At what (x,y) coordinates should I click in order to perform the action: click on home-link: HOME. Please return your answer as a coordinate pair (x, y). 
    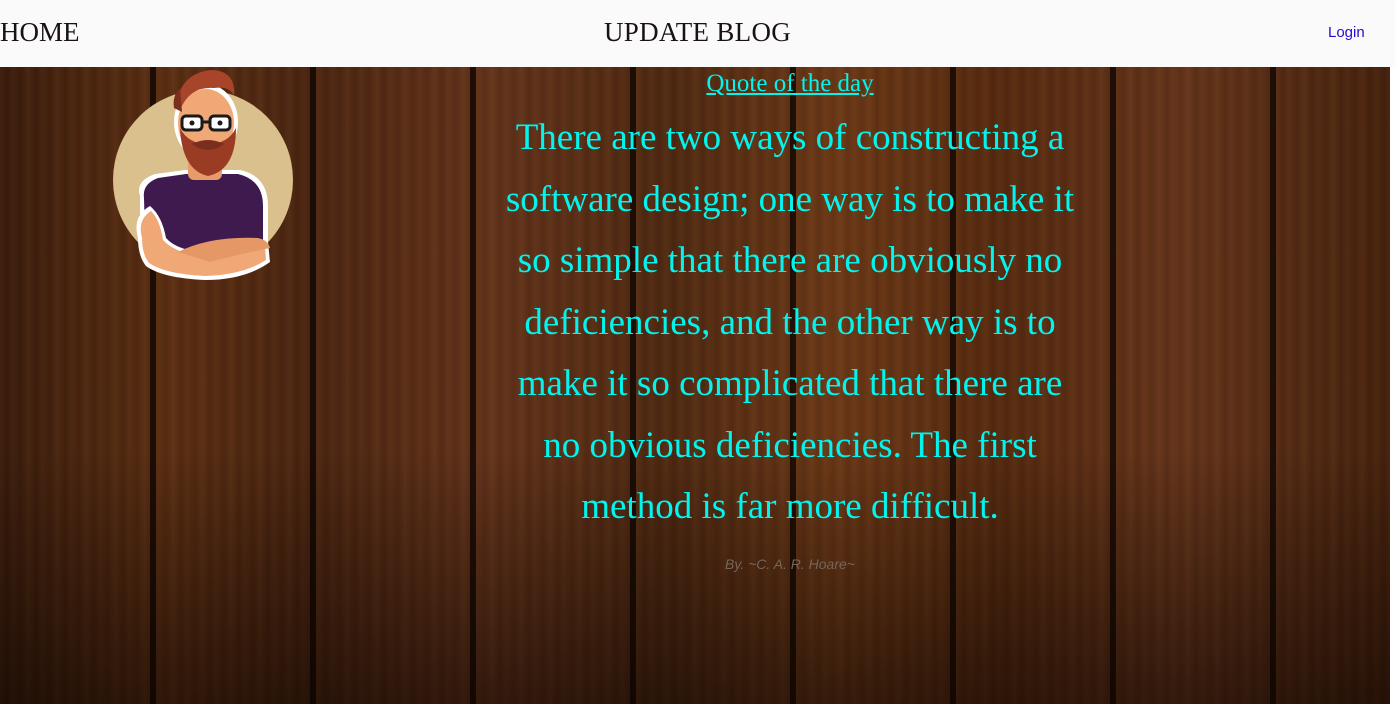
    Looking at the image, I should click on (40, 32).